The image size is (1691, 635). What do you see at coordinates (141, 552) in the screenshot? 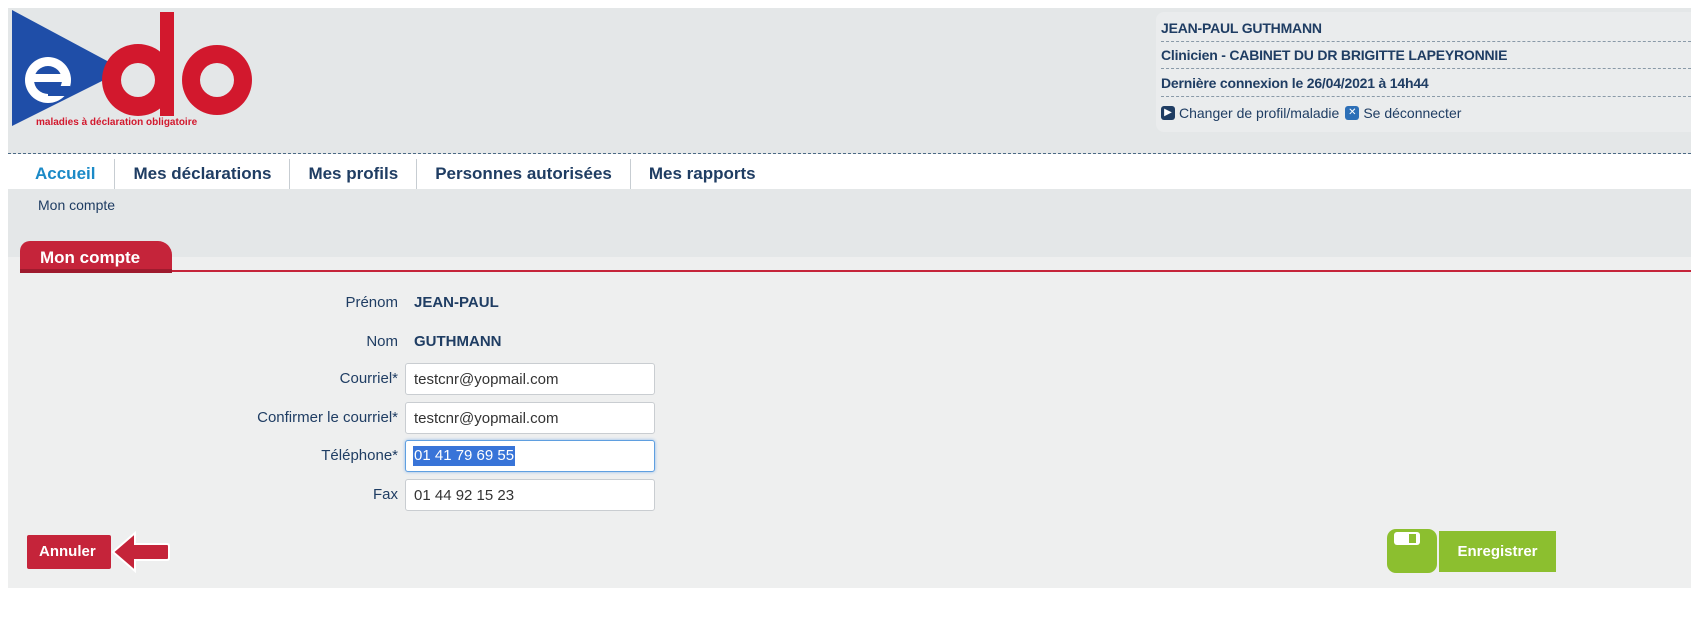
I see `back-arrow-icon` at bounding box center [141, 552].